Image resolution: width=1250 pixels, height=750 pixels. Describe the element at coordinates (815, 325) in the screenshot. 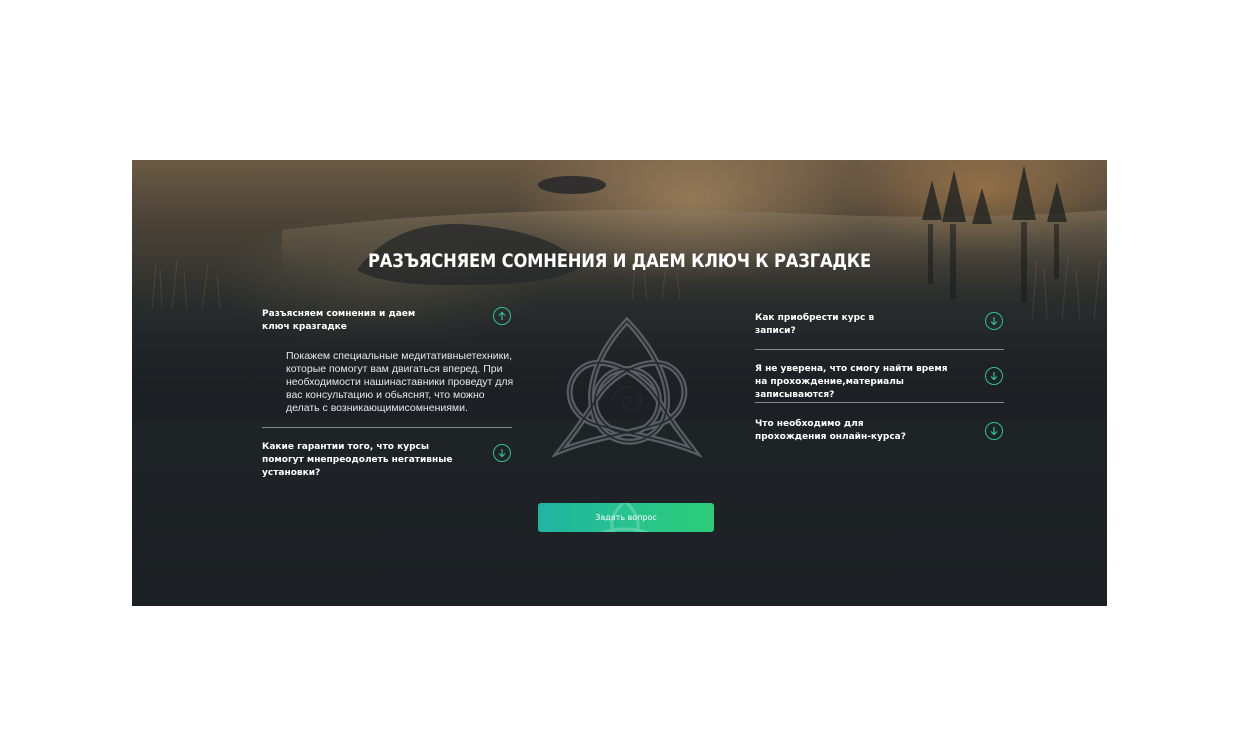

I see `faq-question: Как приобрести курс в записи?` at that location.